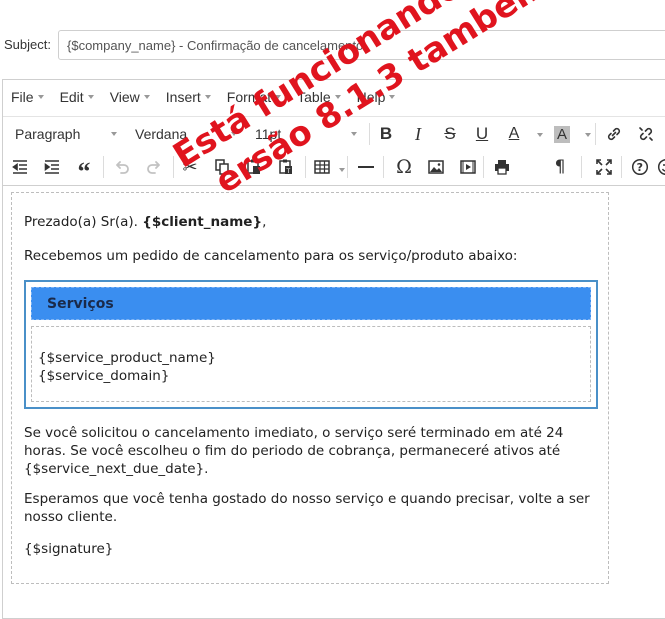  I want to click on redo-button, so click(154, 167).